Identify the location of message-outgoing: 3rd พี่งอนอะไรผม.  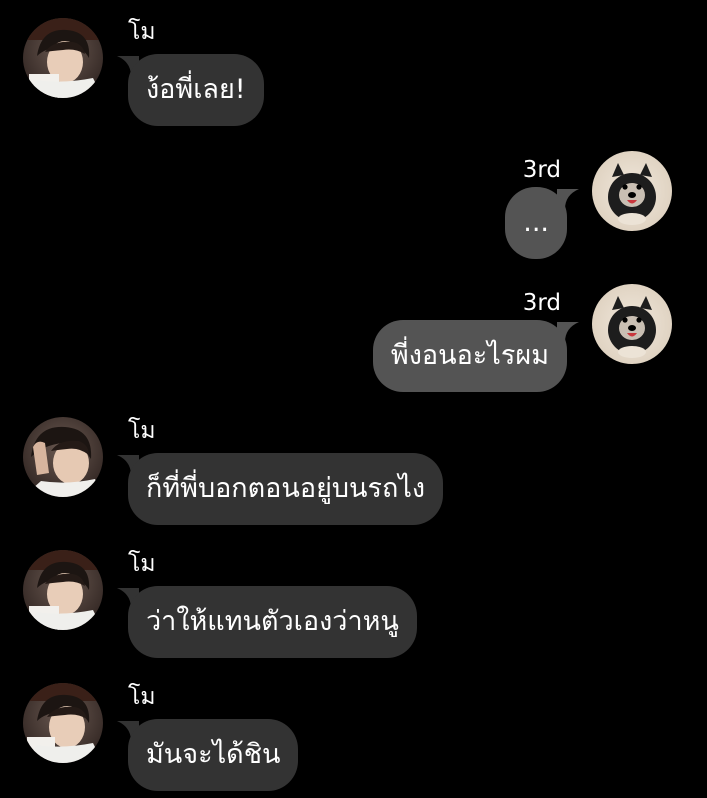
(353, 339).